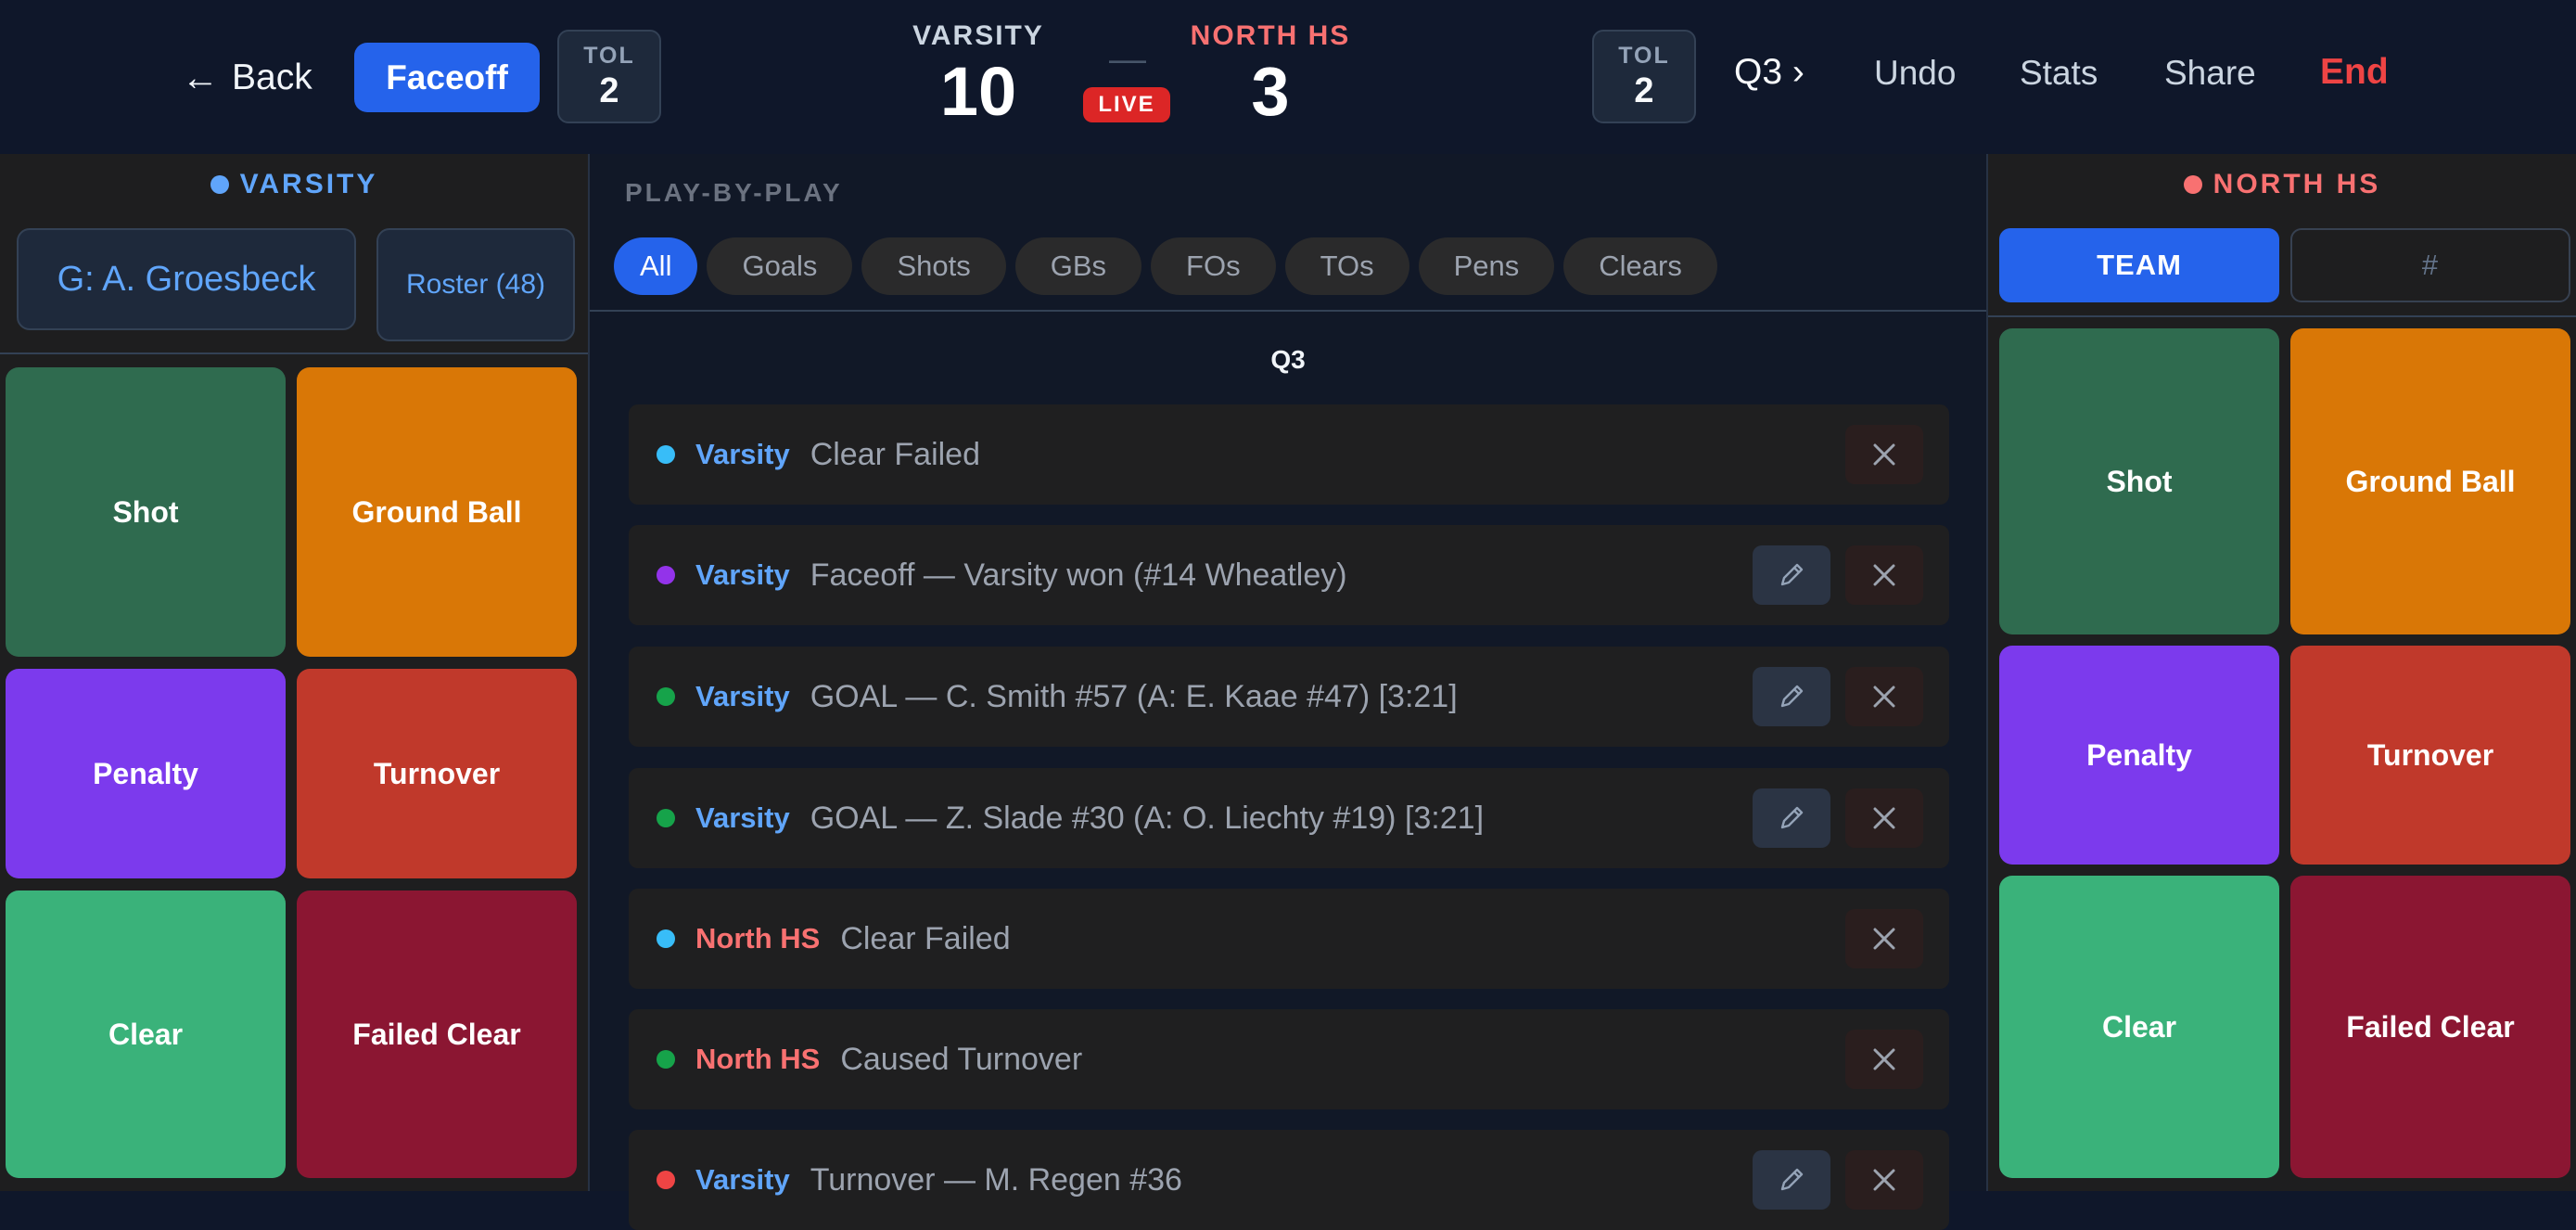  What do you see at coordinates (247, 78) in the screenshot?
I see `back-button: ← Back` at bounding box center [247, 78].